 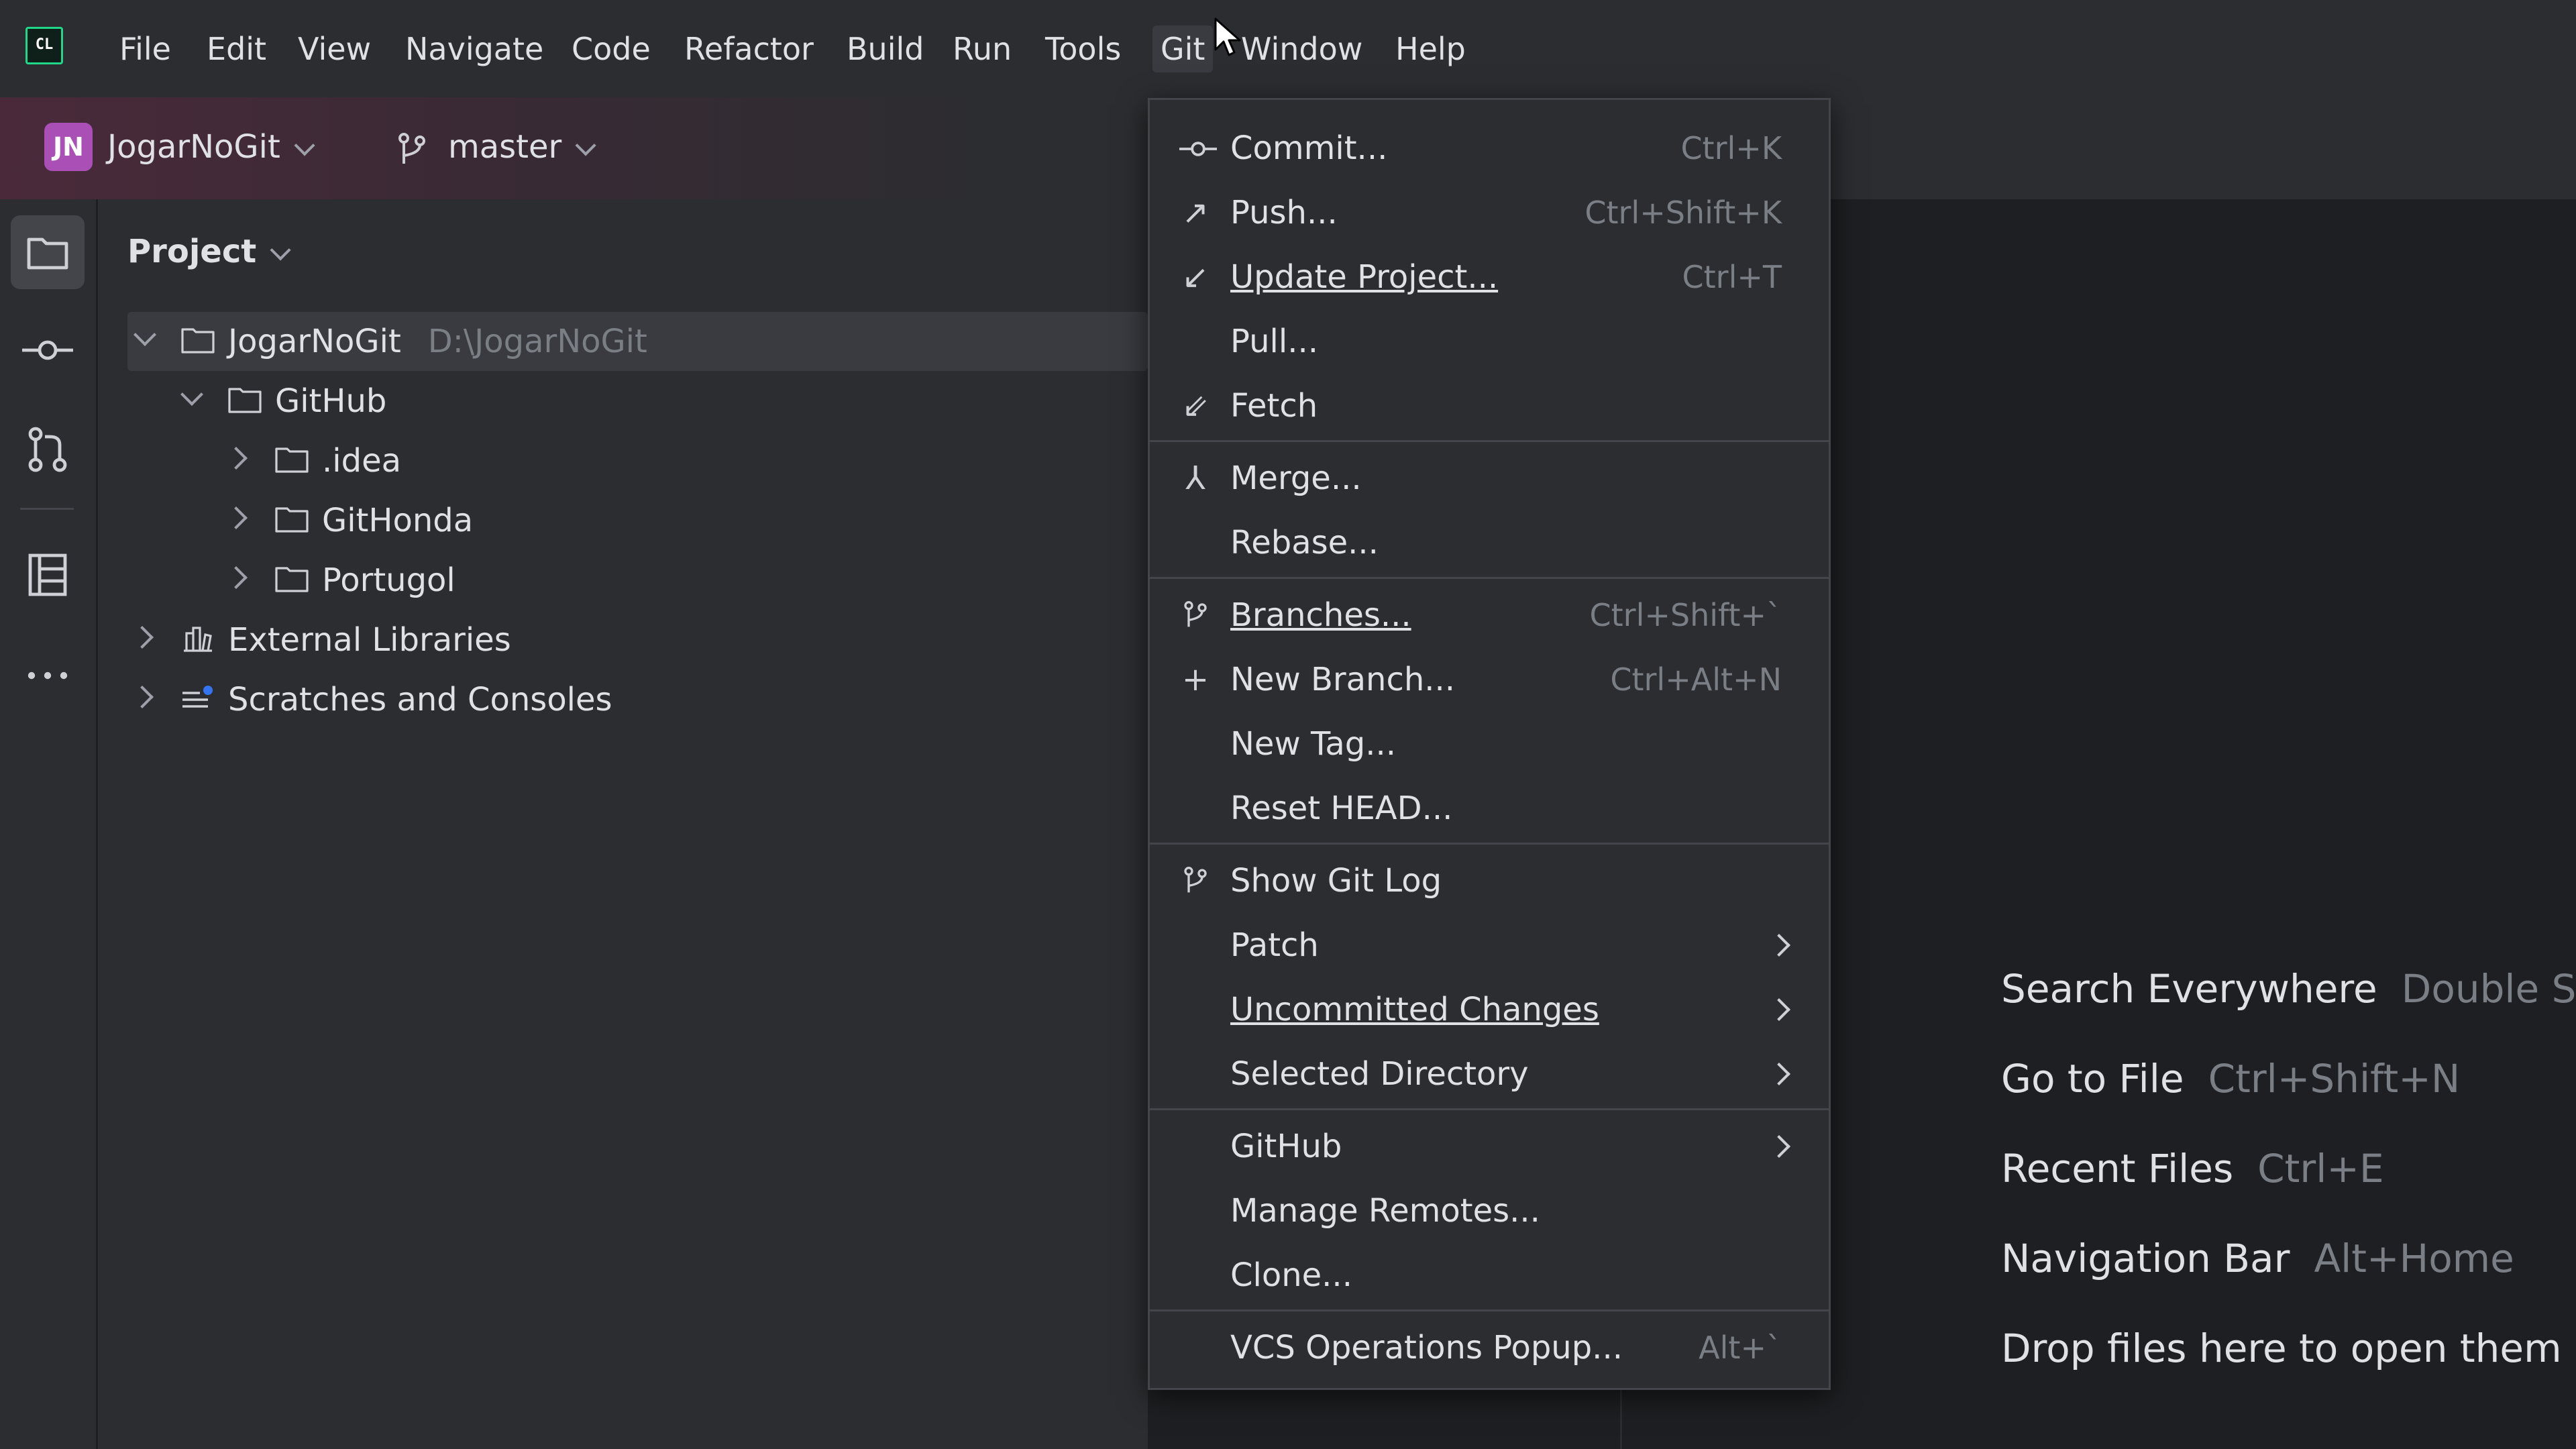 I want to click on more-icon, so click(x=48, y=676).